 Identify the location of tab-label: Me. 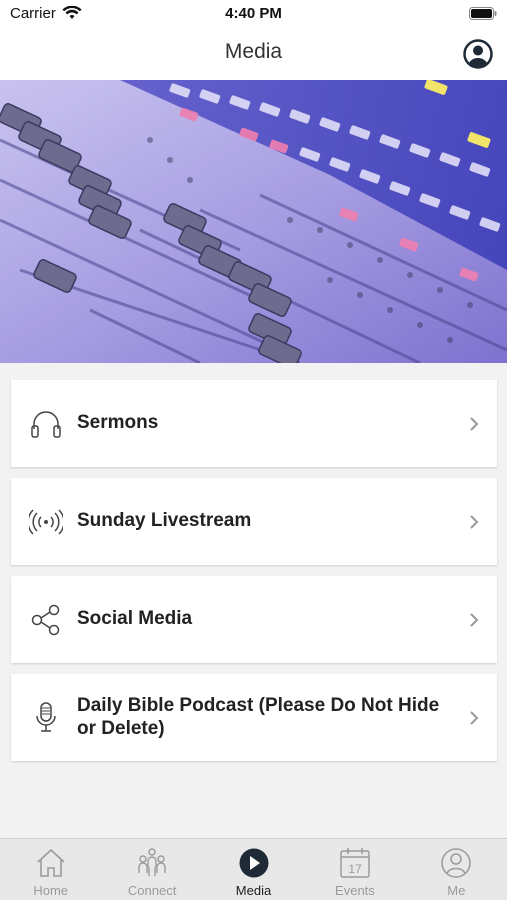
(456, 890).